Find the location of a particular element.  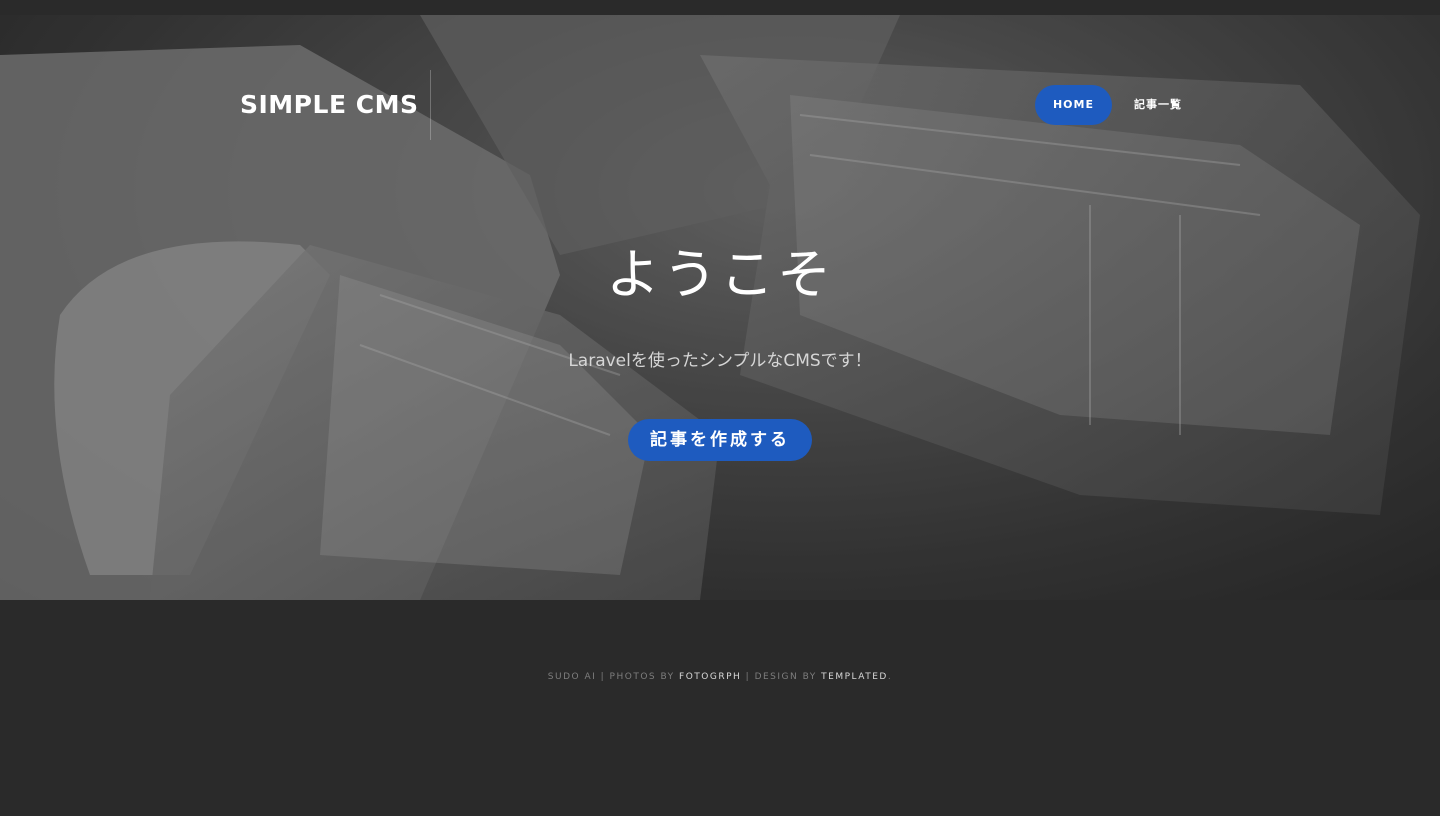

site-logo: SIMPLE CMS is located at coordinates (336, 105).